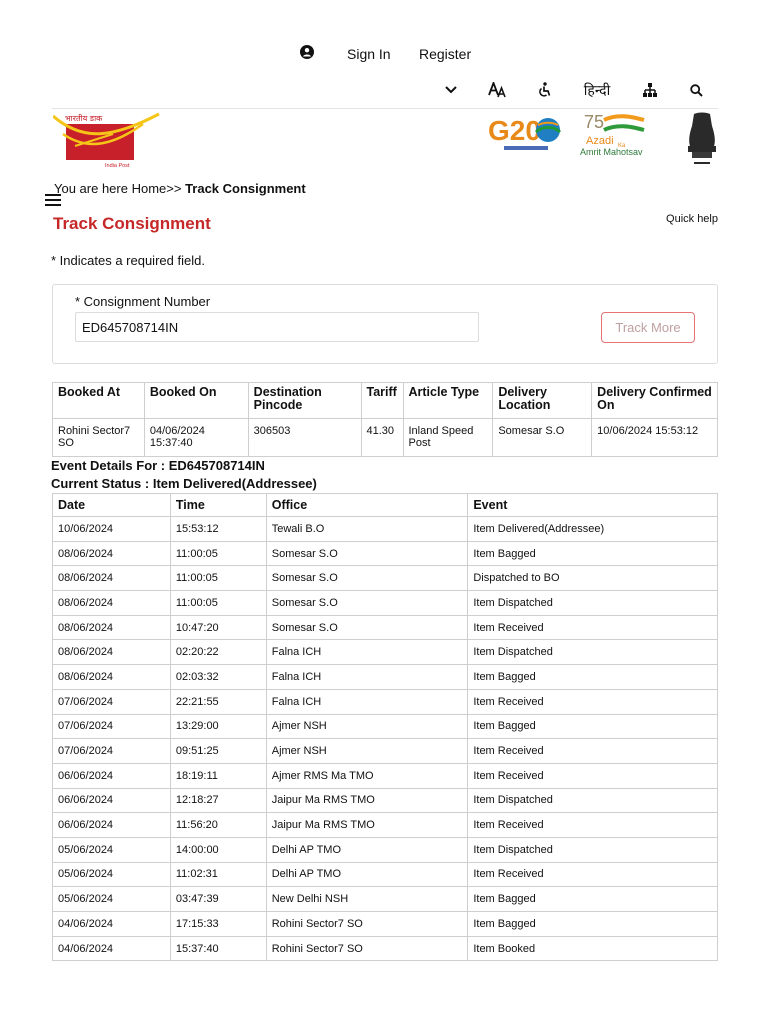  Describe the element at coordinates (218, 627) in the screenshot. I see `event-time: 10:47:20` at that location.